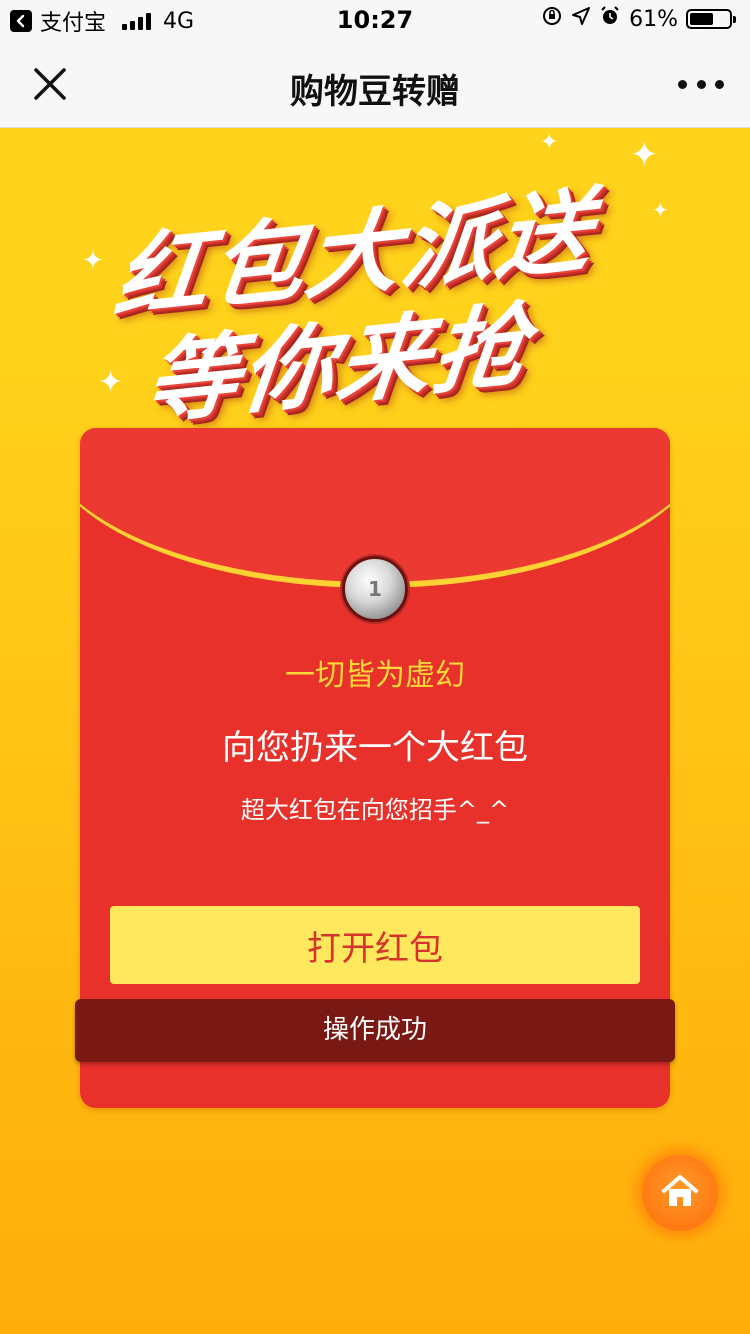 The height and width of the screenshot is (1334, 750). What do you see at coordinates (375, 675) in the screenshot?
I see `sender-name: 一切皆为虚幻` at bounding box center [375, 675].